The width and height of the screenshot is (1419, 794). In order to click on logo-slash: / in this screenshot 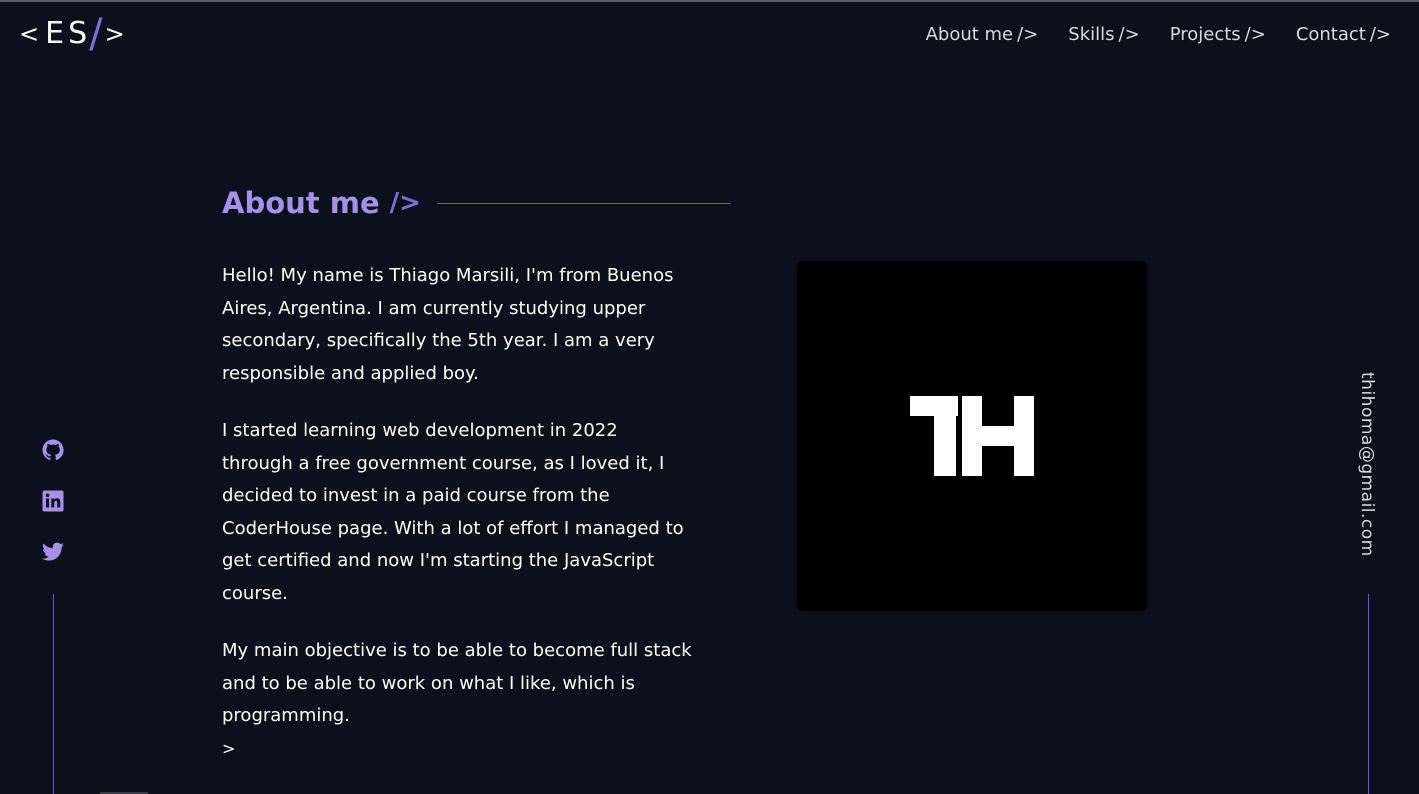, I will do `click(96, 34)`.